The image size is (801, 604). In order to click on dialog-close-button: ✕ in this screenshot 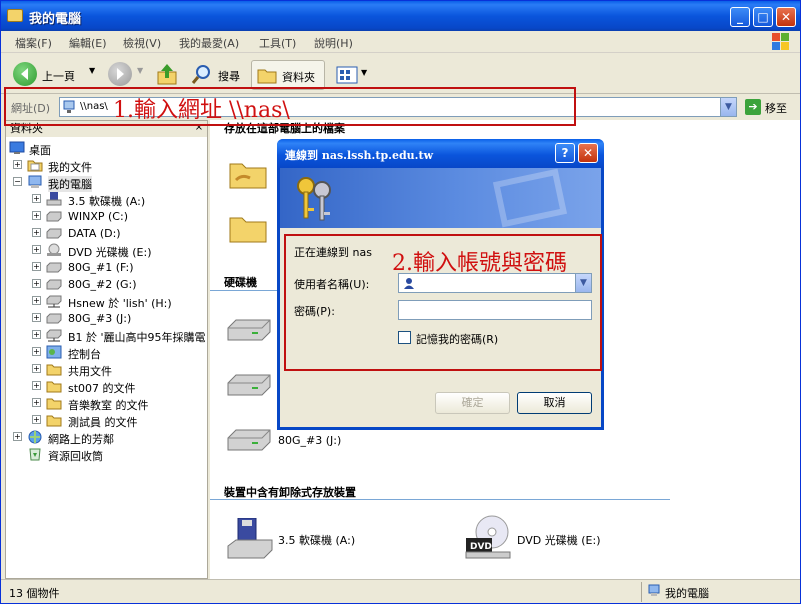, I will do `click(588, 153)`.